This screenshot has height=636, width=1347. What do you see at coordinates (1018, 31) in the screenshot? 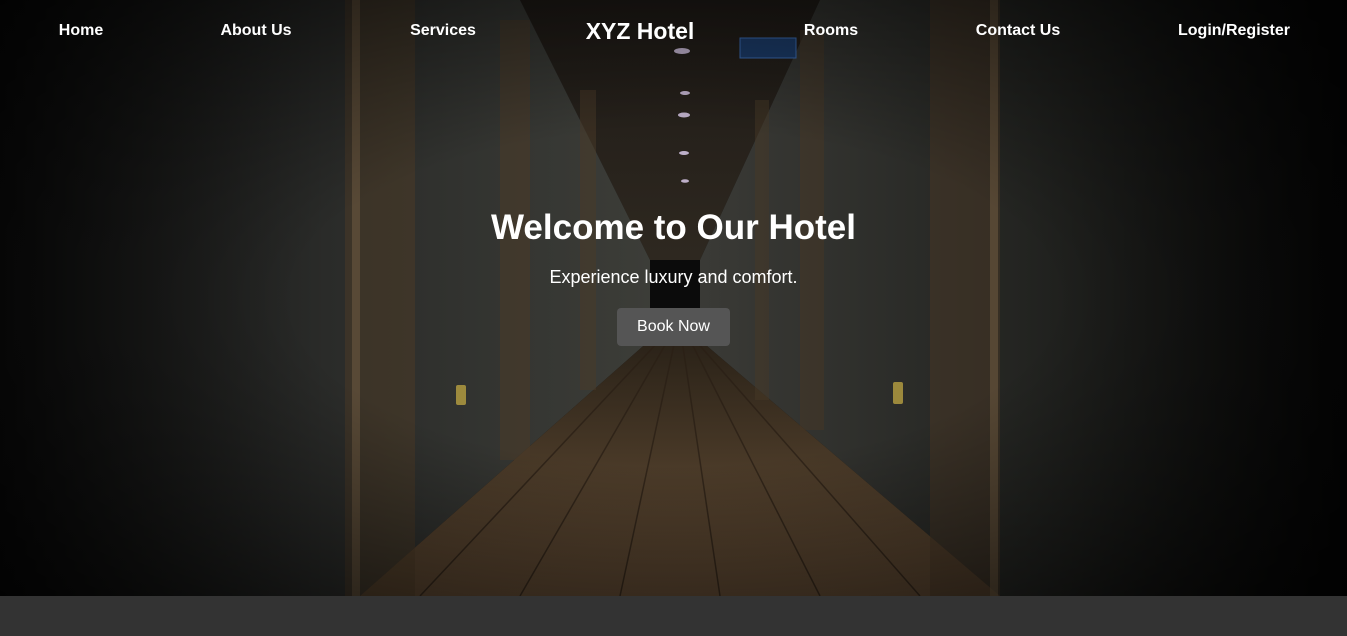
I see `nav-link-contact-us: Contact Us` at bounding box center [1018, 31].